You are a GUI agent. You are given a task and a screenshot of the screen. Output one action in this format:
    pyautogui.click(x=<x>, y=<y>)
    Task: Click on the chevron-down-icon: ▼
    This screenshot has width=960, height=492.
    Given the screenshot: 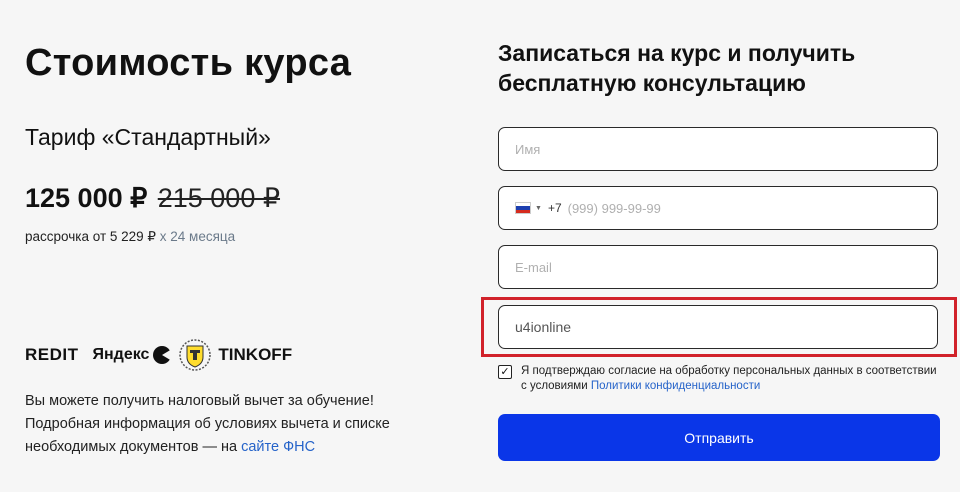 What is the action you would take?
    pyautogui.click(x=538, y=208)
    